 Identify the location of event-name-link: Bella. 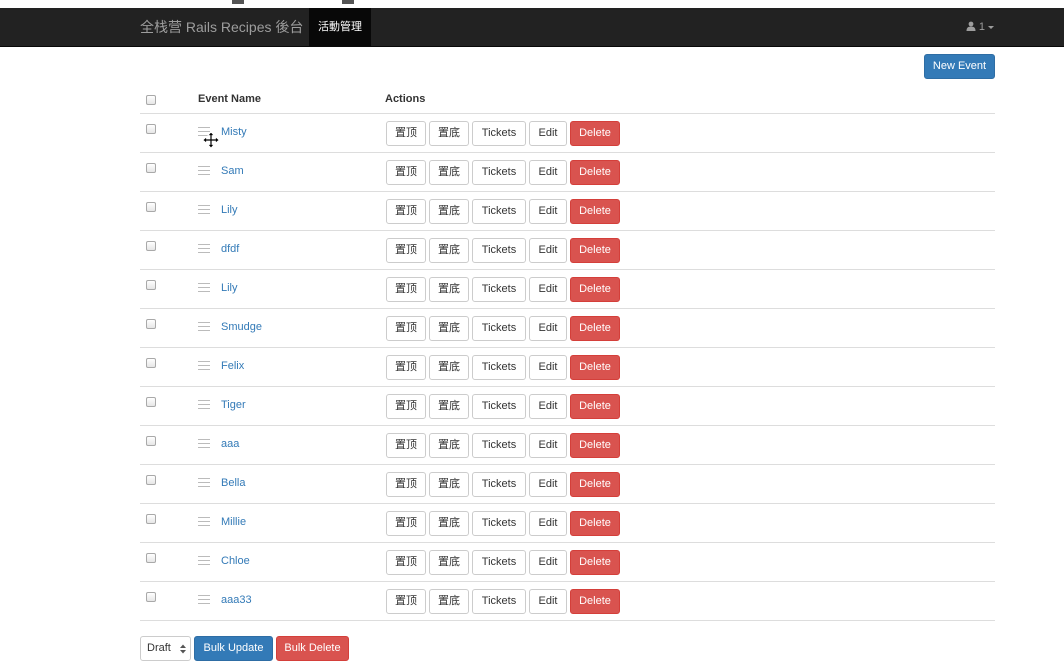
(233, 483).